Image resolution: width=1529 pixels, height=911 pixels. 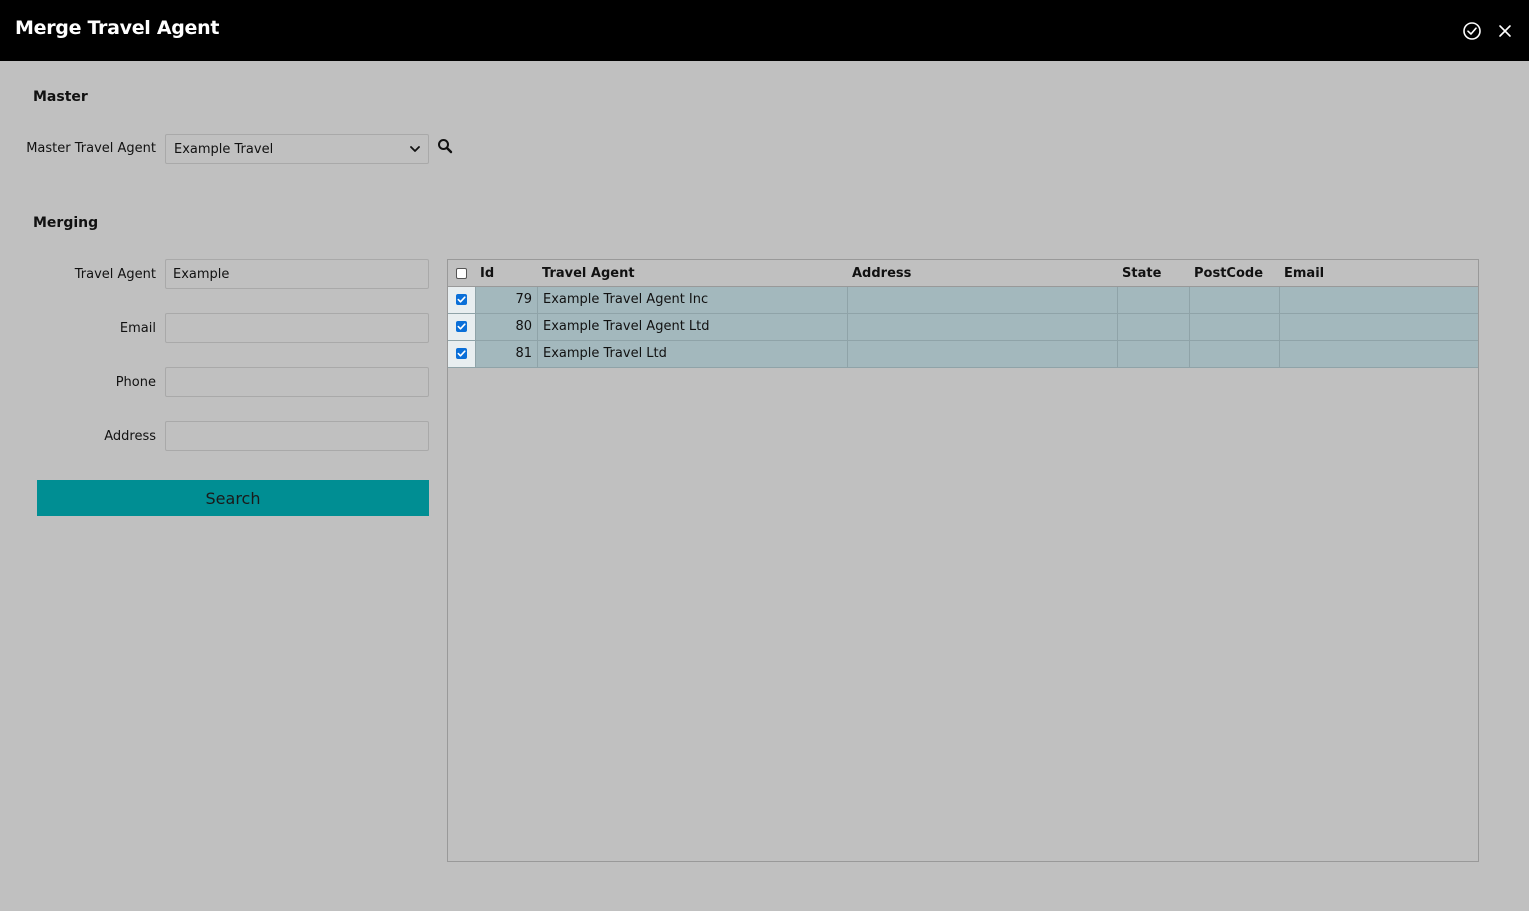 I want to click on select-all-checkbox, so click(x=461, y=273).